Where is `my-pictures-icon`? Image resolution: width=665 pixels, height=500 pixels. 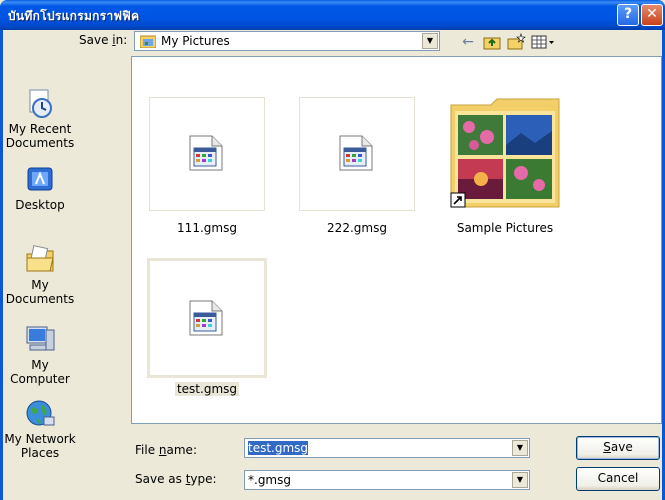 my-pictures-icon is located at coordinates (148, 41).